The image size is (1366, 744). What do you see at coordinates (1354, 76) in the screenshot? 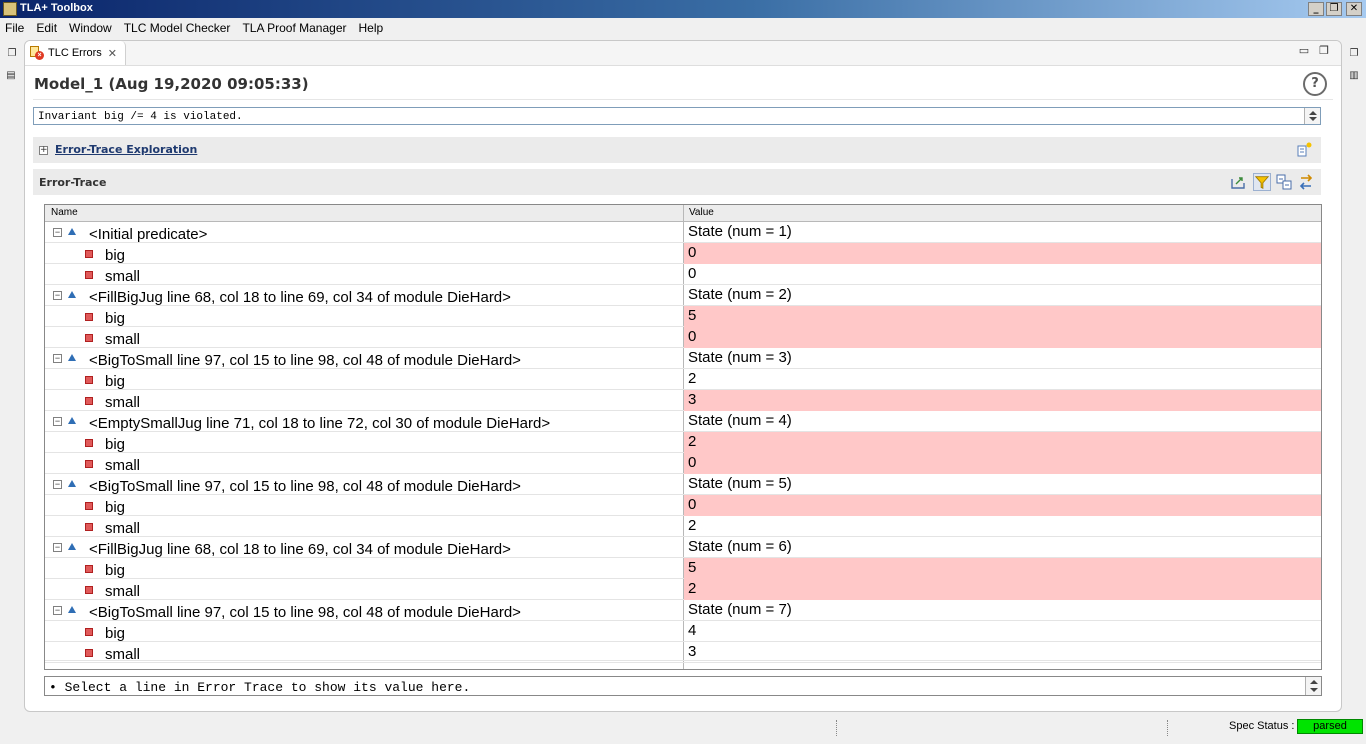
I see `outline-view-icon: ▥` at bounding box center [1354, 76].